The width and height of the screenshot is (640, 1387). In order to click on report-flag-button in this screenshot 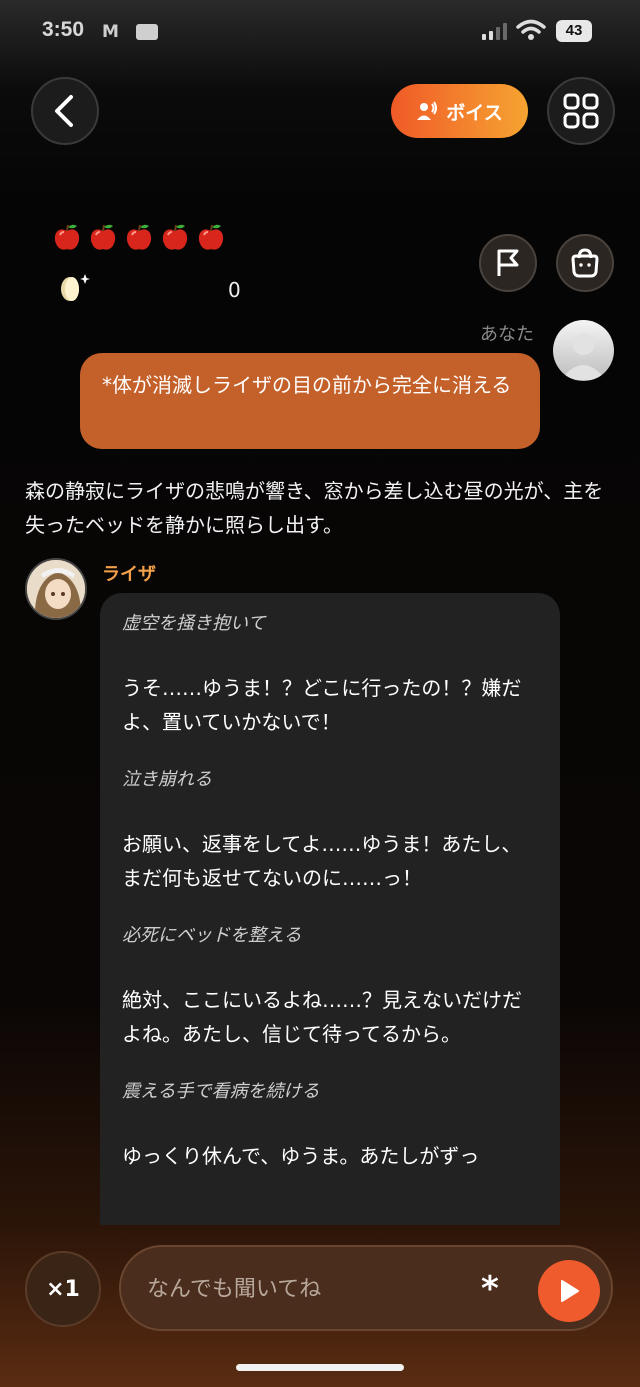, I will do `click(508, 263)`.